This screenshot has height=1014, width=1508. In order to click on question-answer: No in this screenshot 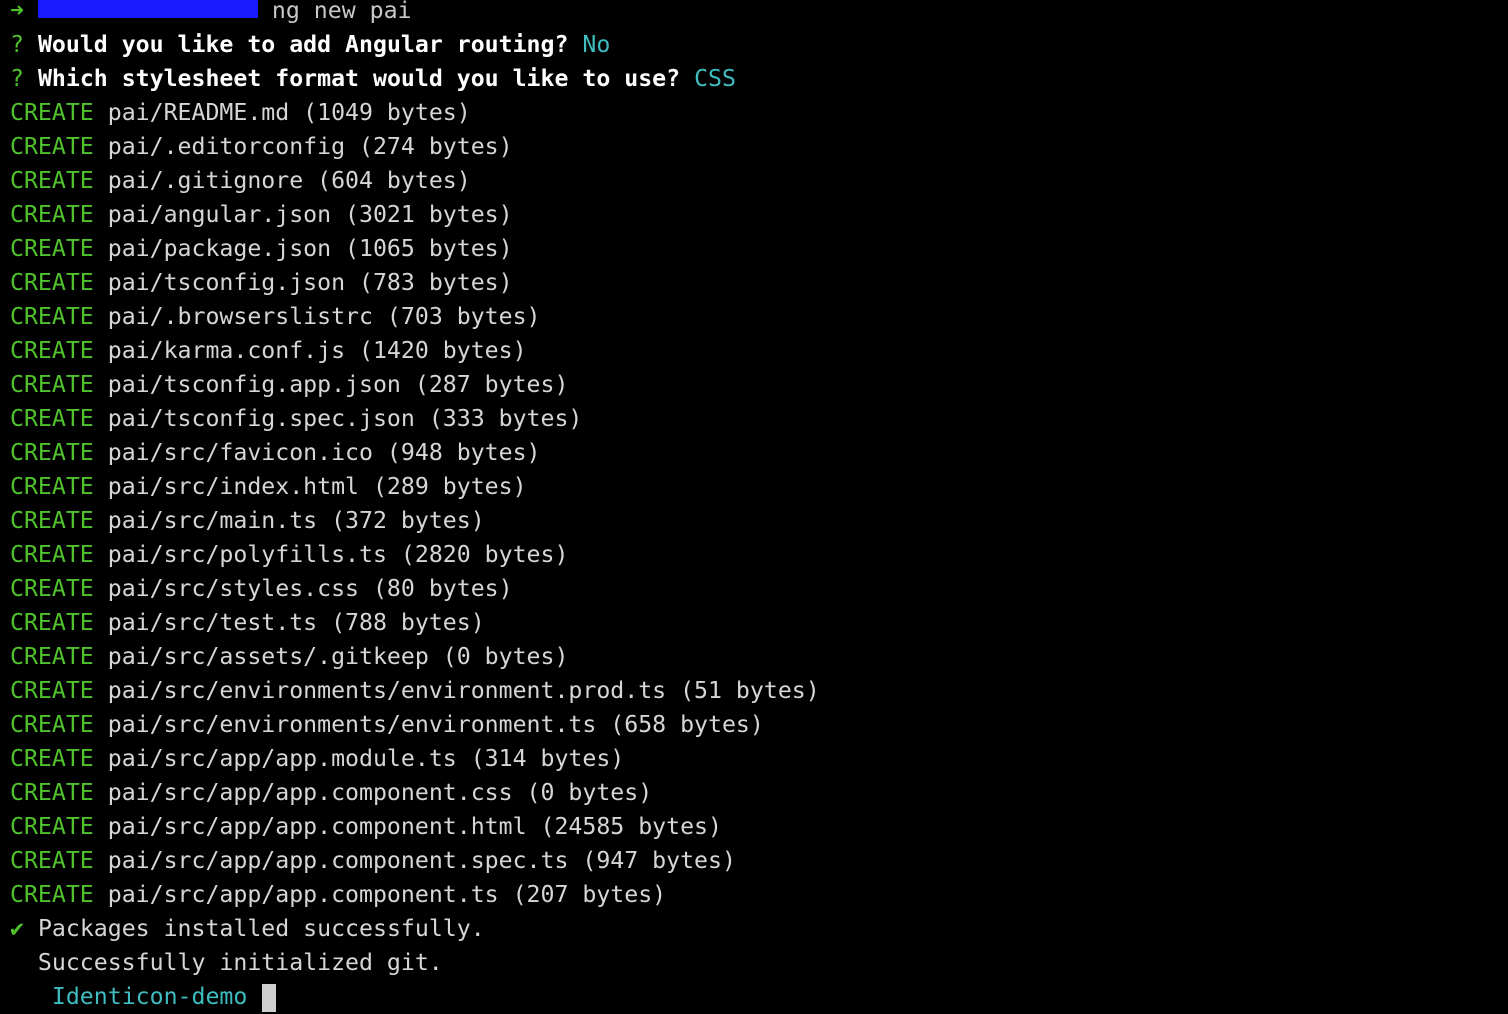, I will do `click(596, 44)`.